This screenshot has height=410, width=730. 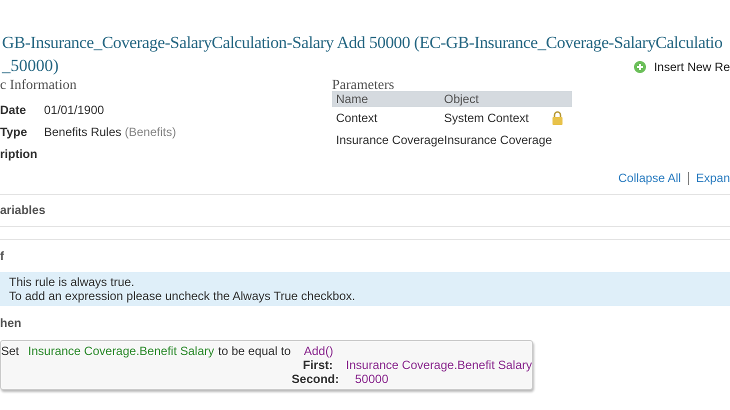 I want to click on link: Collapse All, so click(x=649, y=178).